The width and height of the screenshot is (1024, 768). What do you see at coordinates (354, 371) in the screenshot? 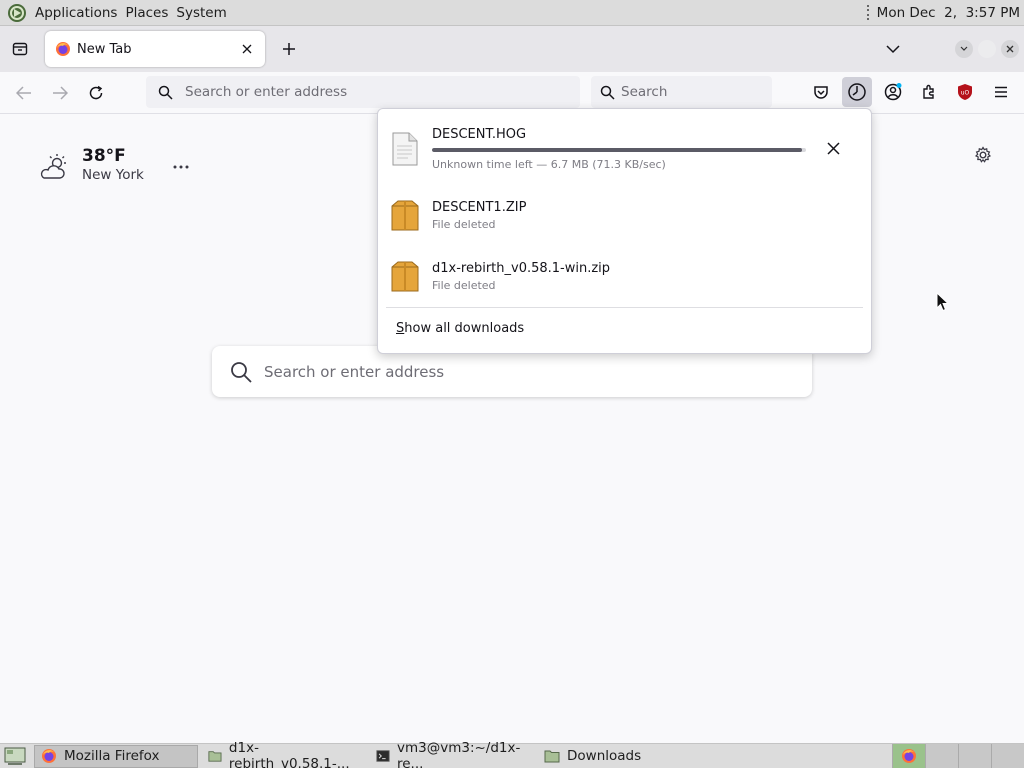
I see `newtab-search-placeholder: Search or enter address` at bounding box center [354, 371].